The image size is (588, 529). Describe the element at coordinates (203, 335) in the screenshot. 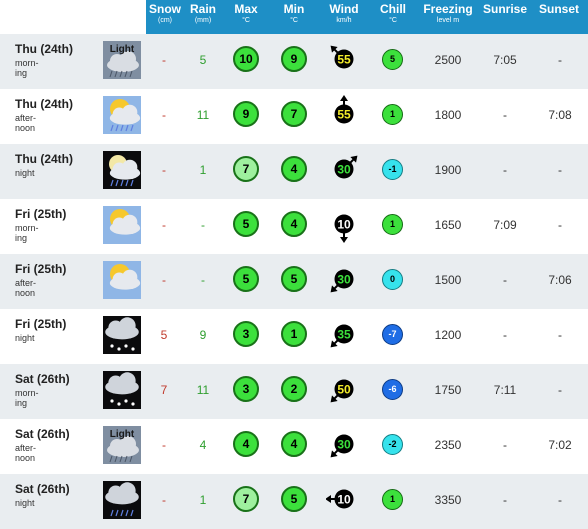

I see `row-rain: 9` at that location.